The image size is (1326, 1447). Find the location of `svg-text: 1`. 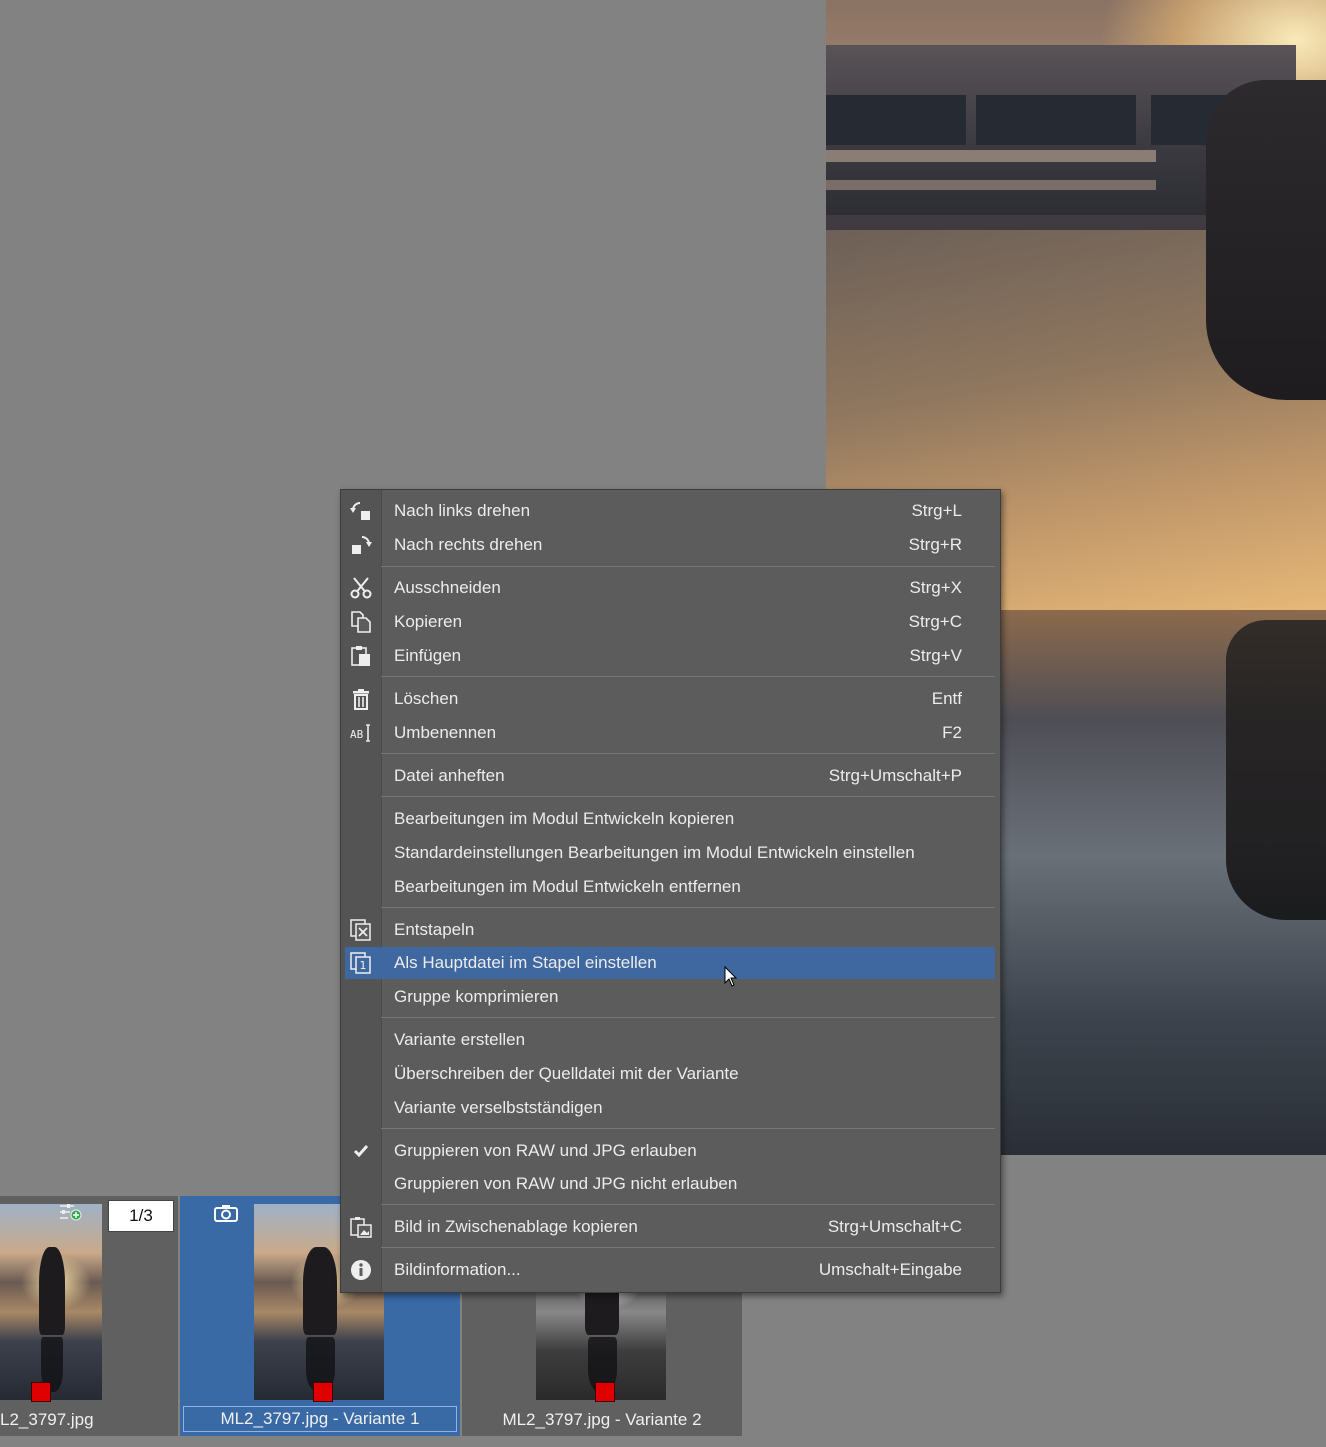

svg-text: 1 is located at coordinates (363, 965).